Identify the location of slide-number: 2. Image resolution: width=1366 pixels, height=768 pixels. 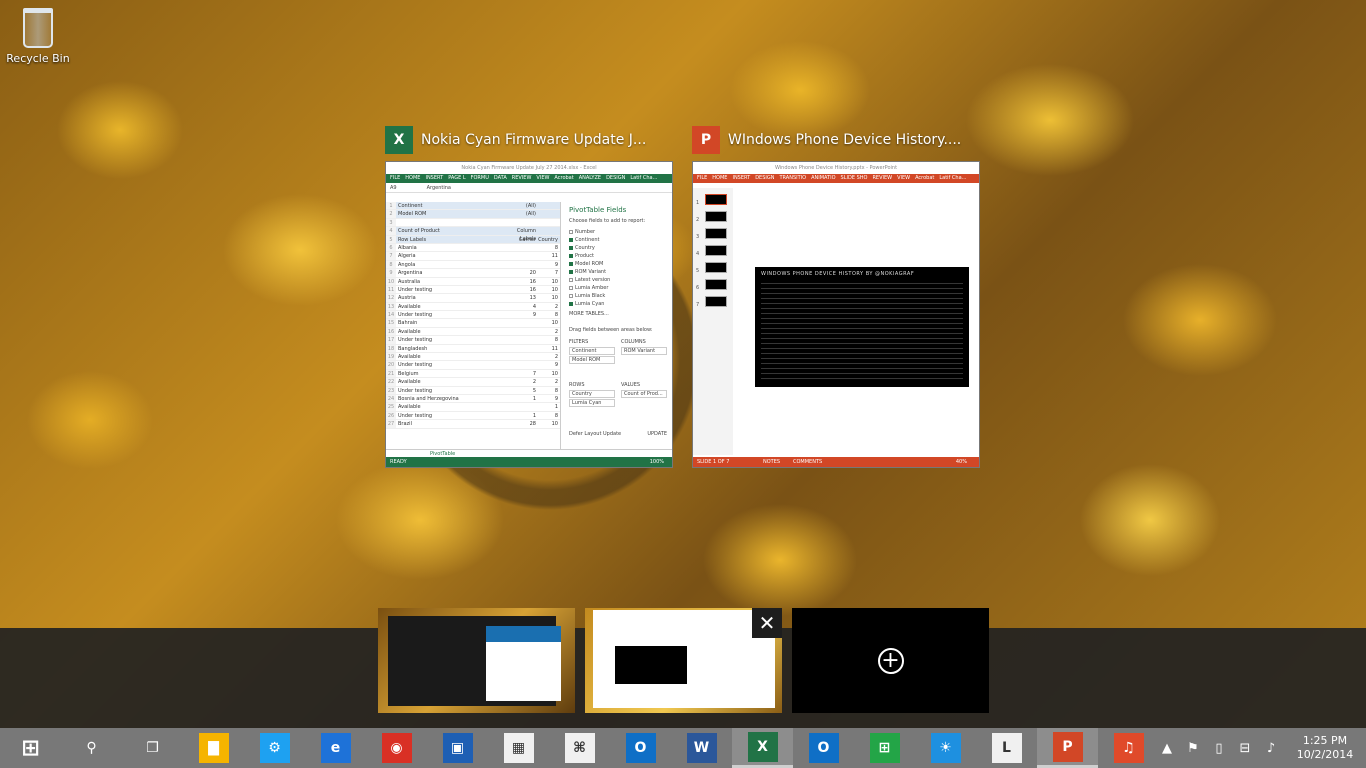
(698, 220).